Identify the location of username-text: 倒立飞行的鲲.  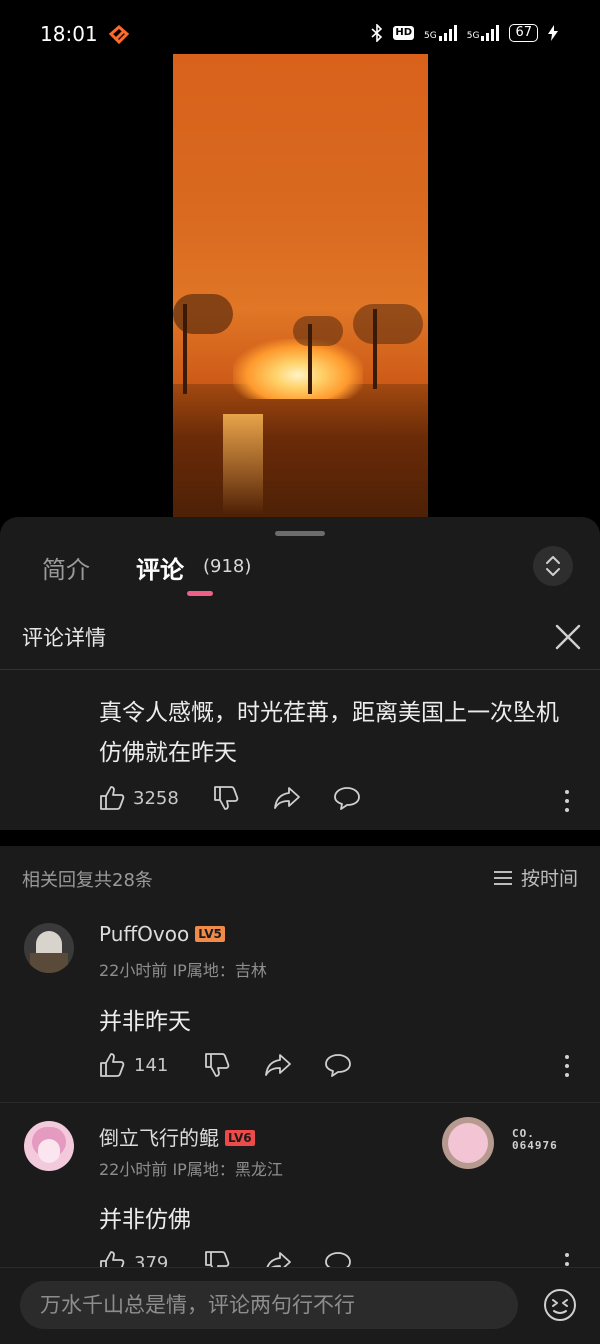
(159, 1138).